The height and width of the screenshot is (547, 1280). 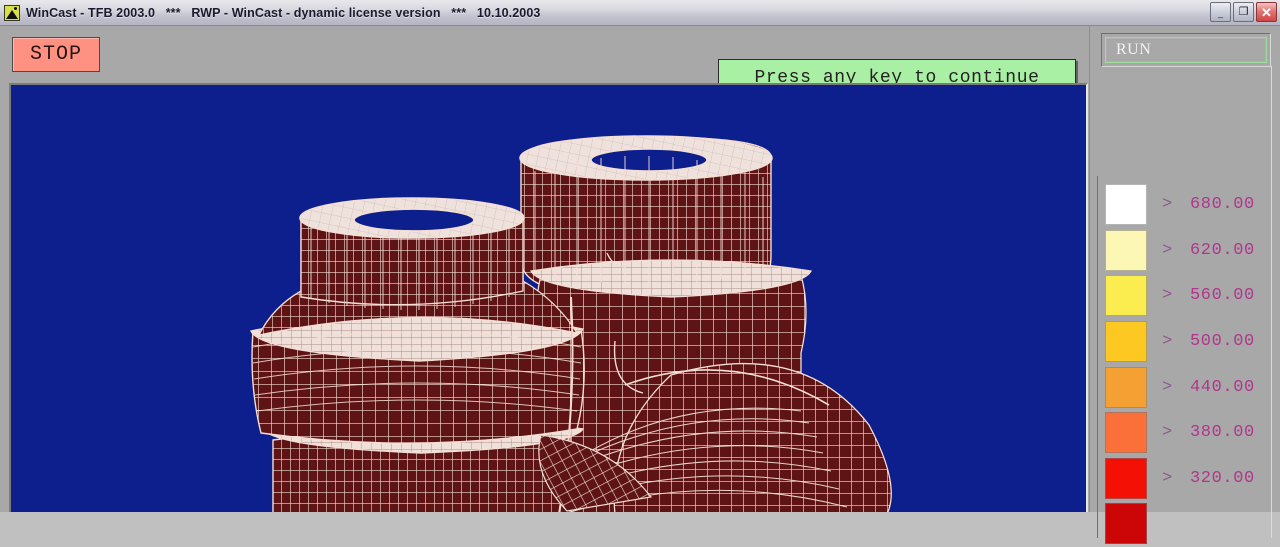 I want to click on run-status-label: RUN, so click(x=1134, y=49).